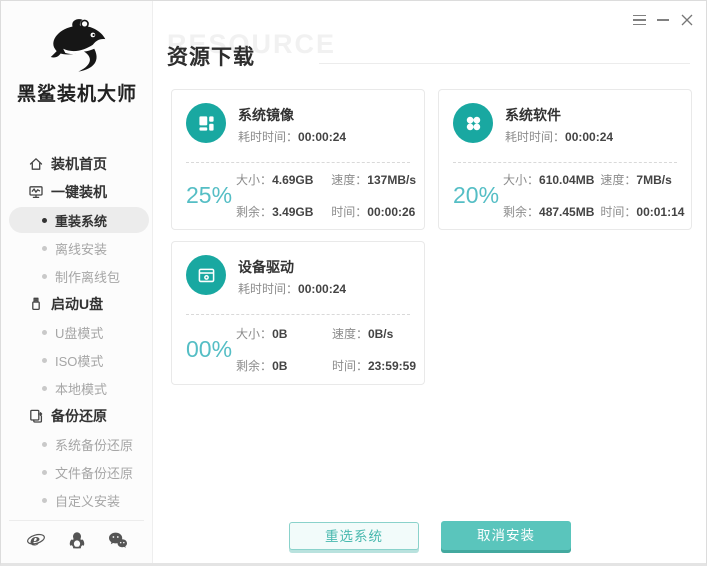 The width and height of the screenshot is (707, 566). Describe the element at coordinates (88, 277) in the screenshot. I see `sidebar-item-label: 制作离线包` at that location.